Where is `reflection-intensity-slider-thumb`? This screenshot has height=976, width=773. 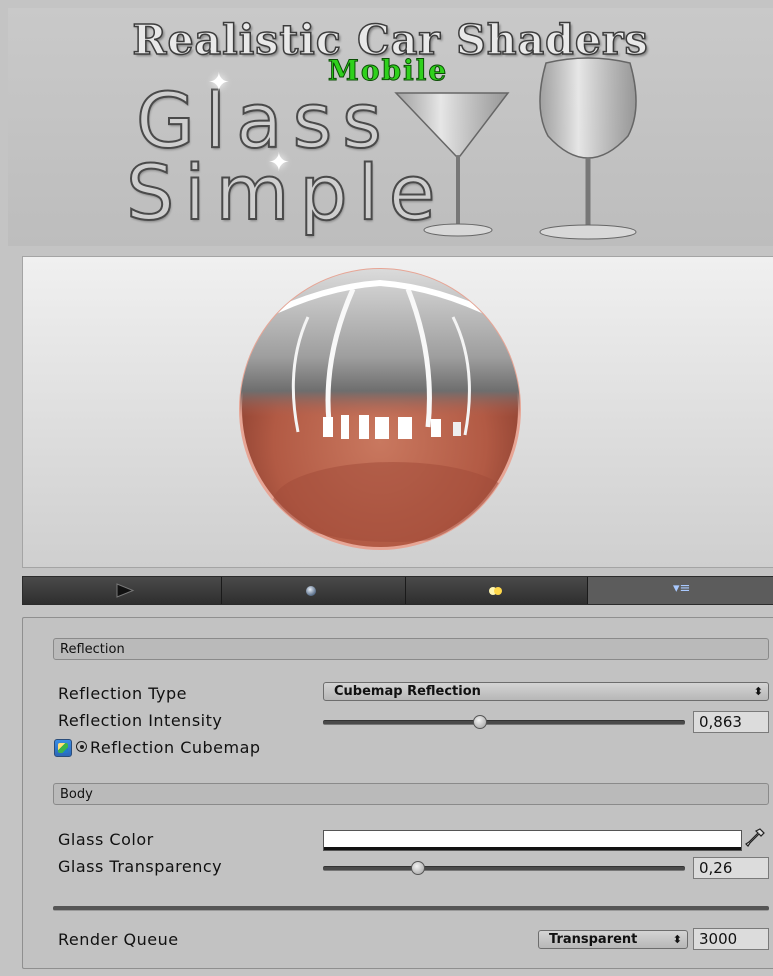 reflection-intensity-slider-thumb is located at coordinates (480, 722).